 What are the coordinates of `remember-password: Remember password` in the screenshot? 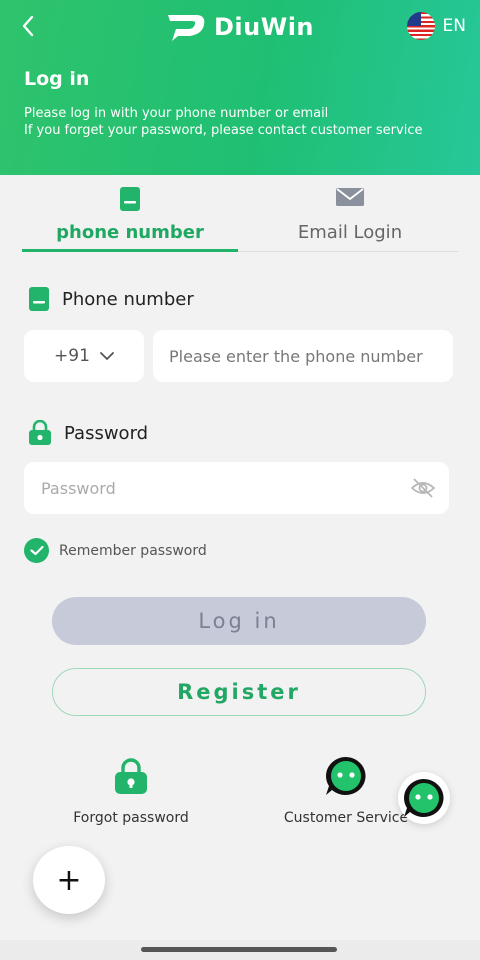 It's located at (115, 550).